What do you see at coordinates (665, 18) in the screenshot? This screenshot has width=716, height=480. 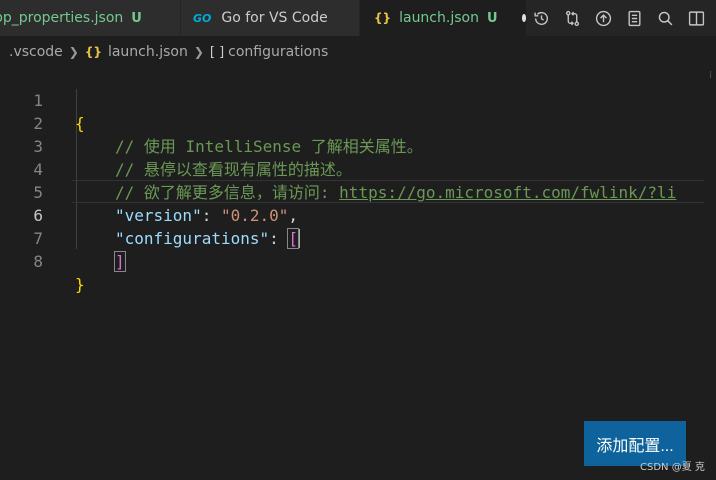 I see `search-icon` at bounding box center [665, 18].